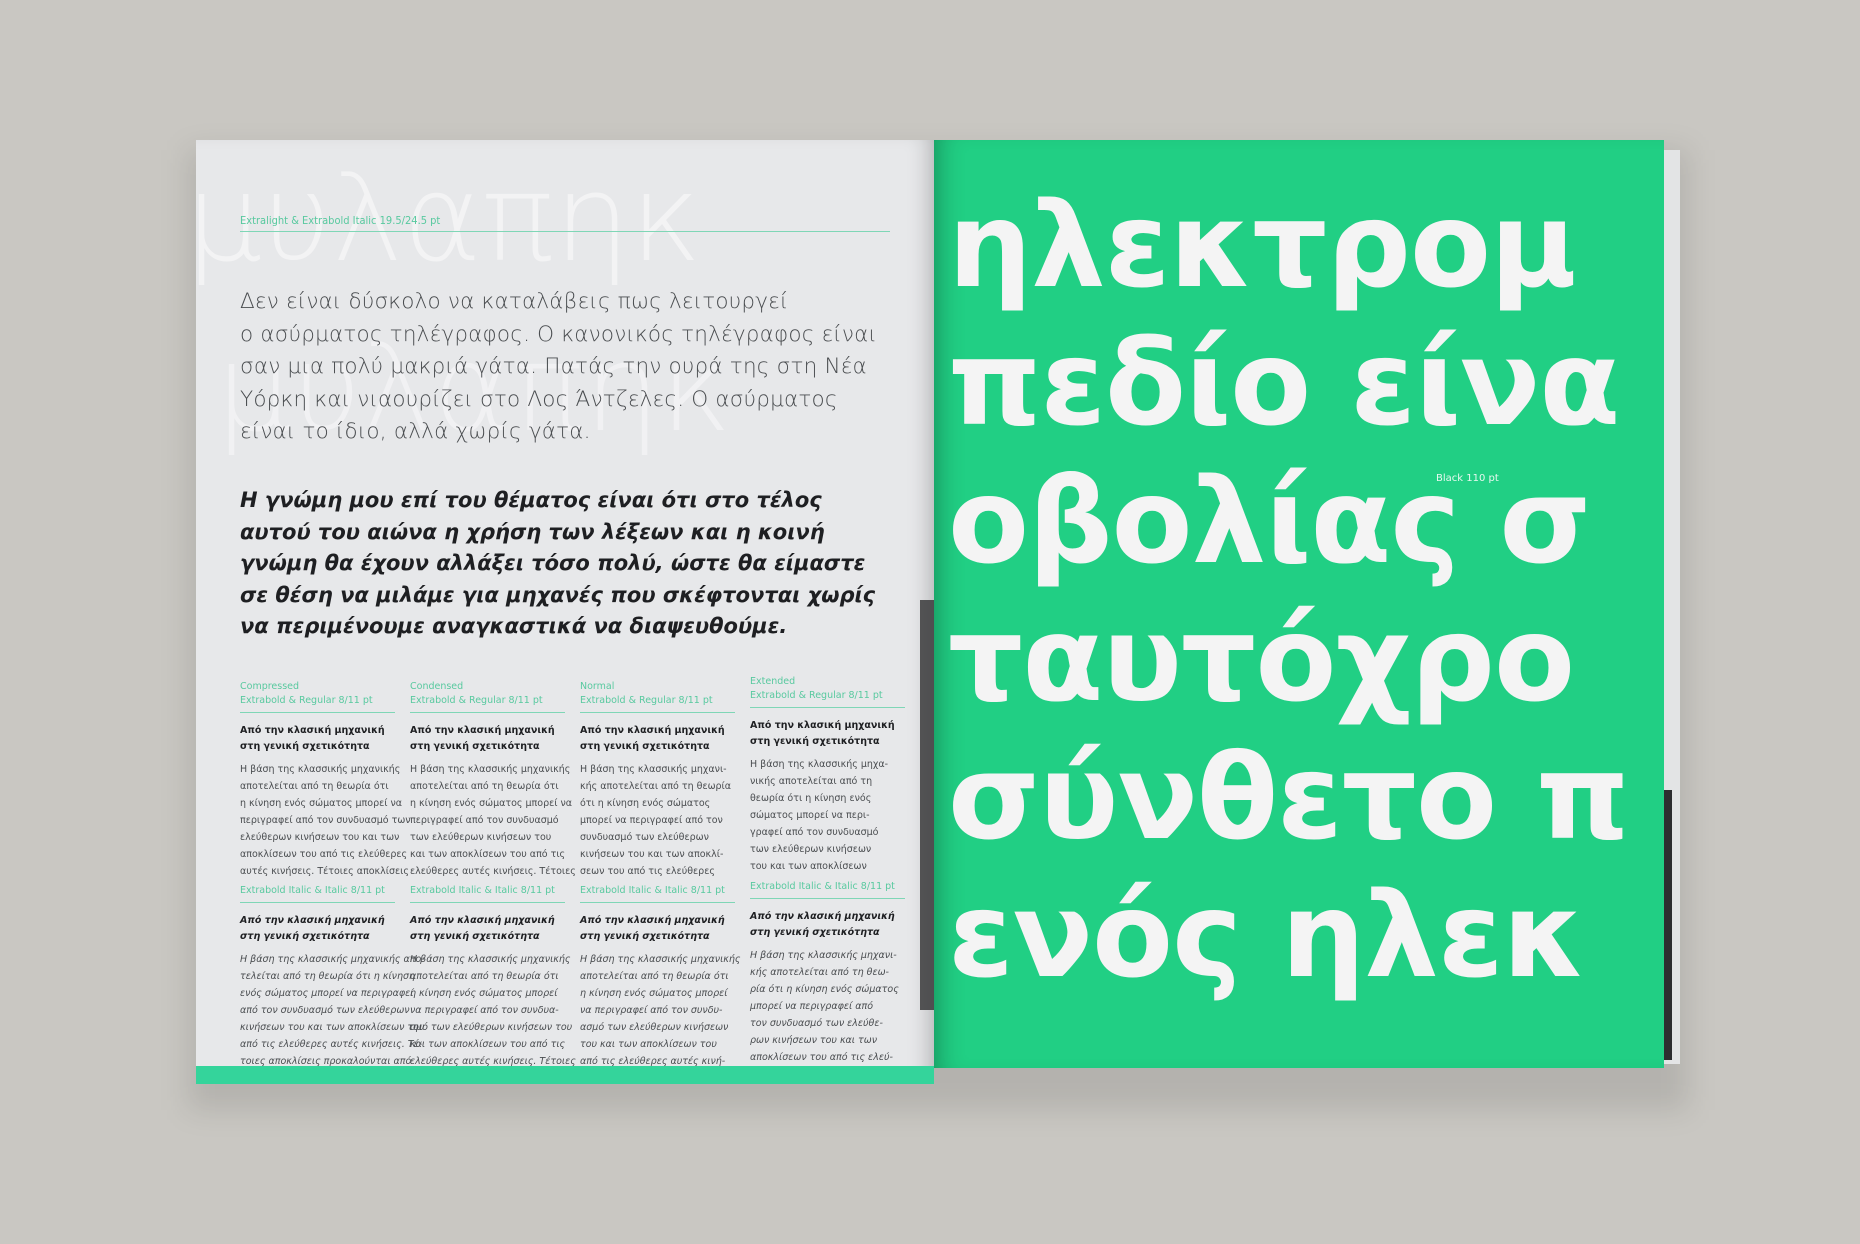 The image size is (1860, 1244). I want to click on column-text: σμό των ελεύθερων κινήσεων του, so click(491, 1027).